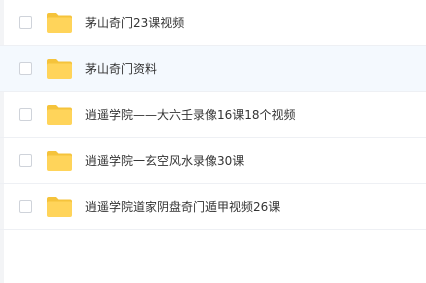 The image size is (426, 283). Describe the element at coordinates (182, 207) in the screenshot. I see `file-name: 逍遥学院道家阴盘奇门遁甲视频26课` at that location.